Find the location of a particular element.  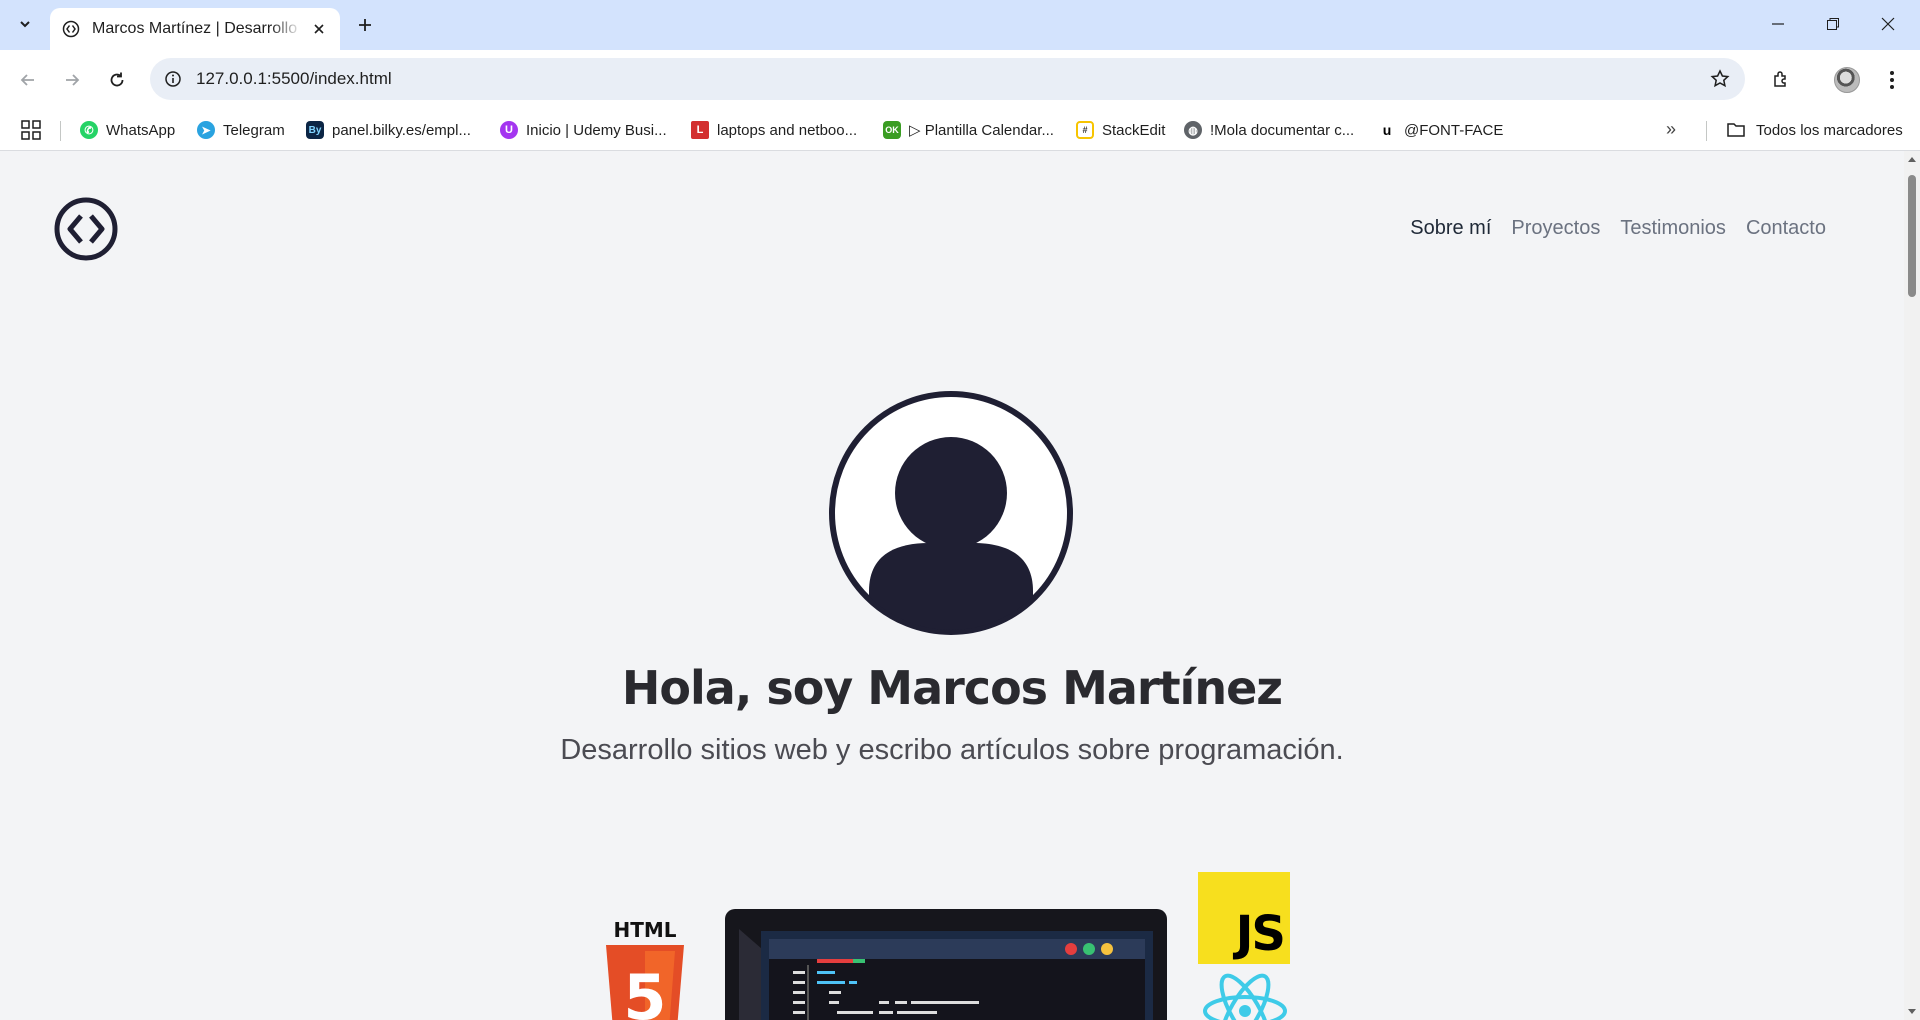

new-tab-button is located at coordinates (365, 25).